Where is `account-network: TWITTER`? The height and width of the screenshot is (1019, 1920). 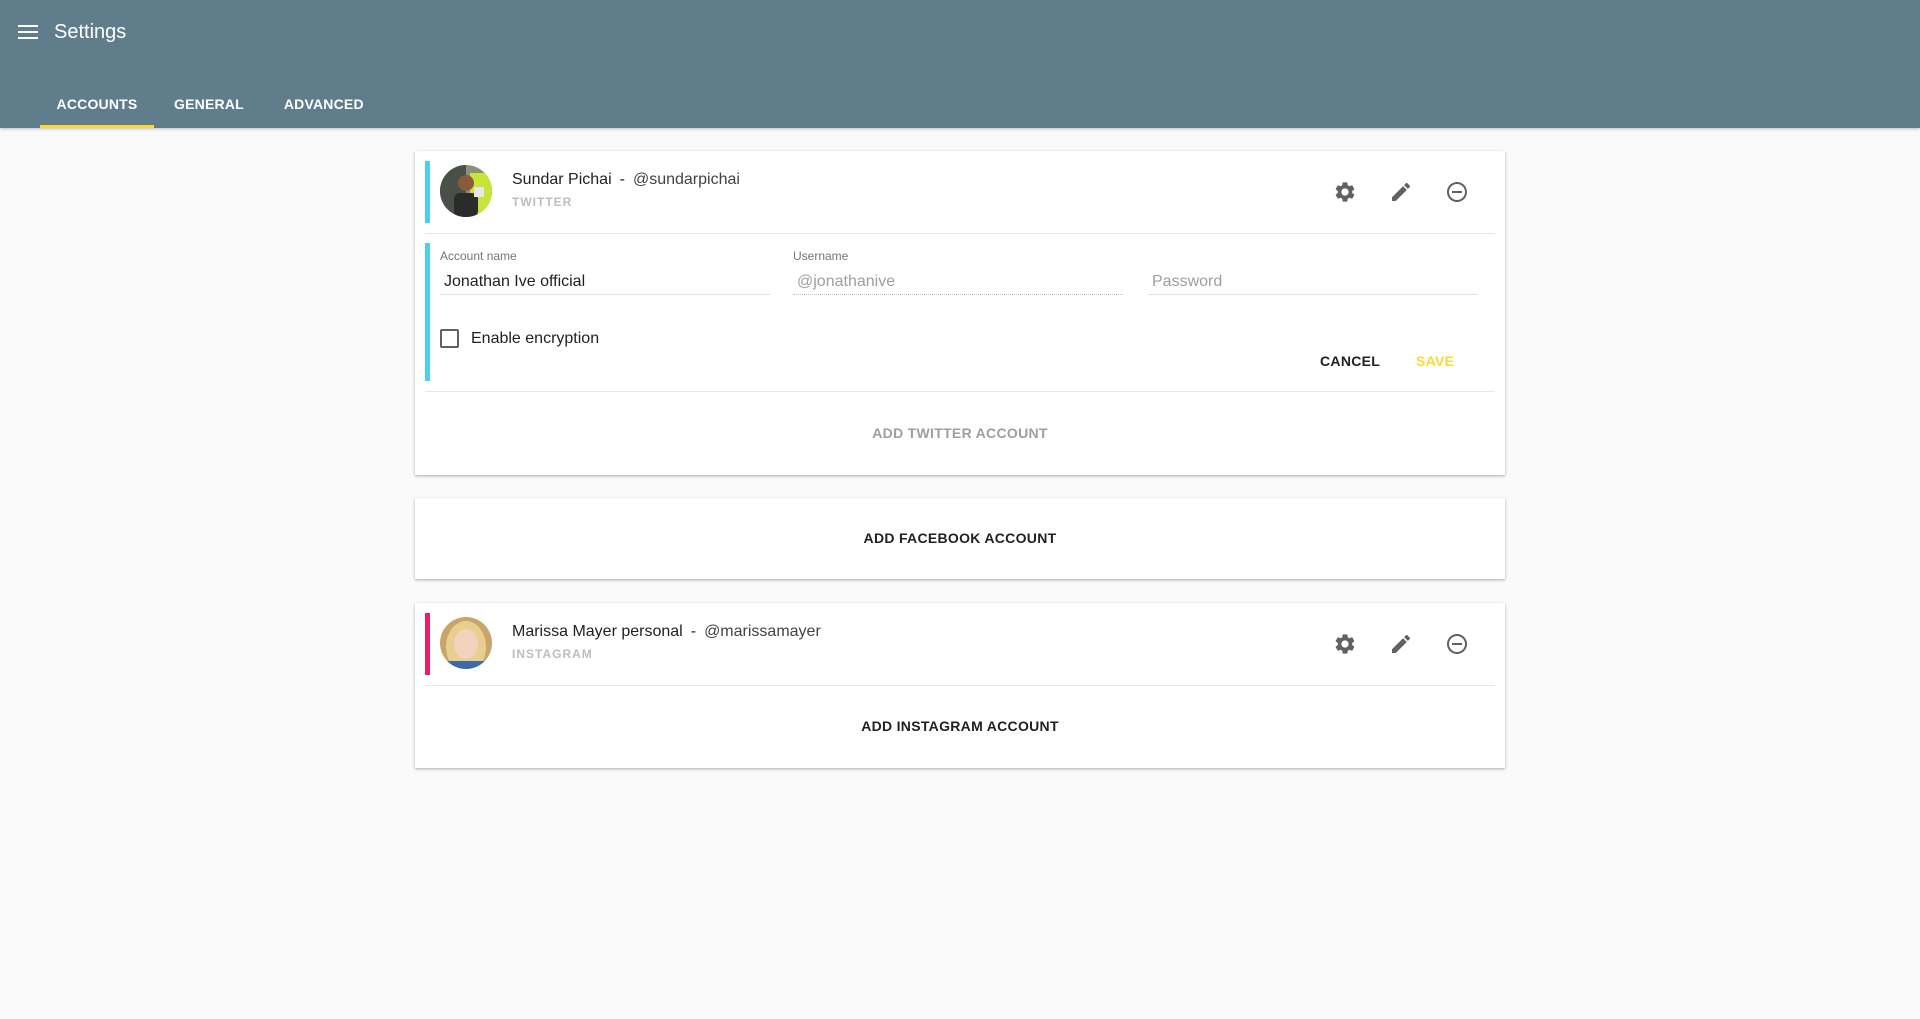
account-network: TWITTER is located at coordinates (542, 202).